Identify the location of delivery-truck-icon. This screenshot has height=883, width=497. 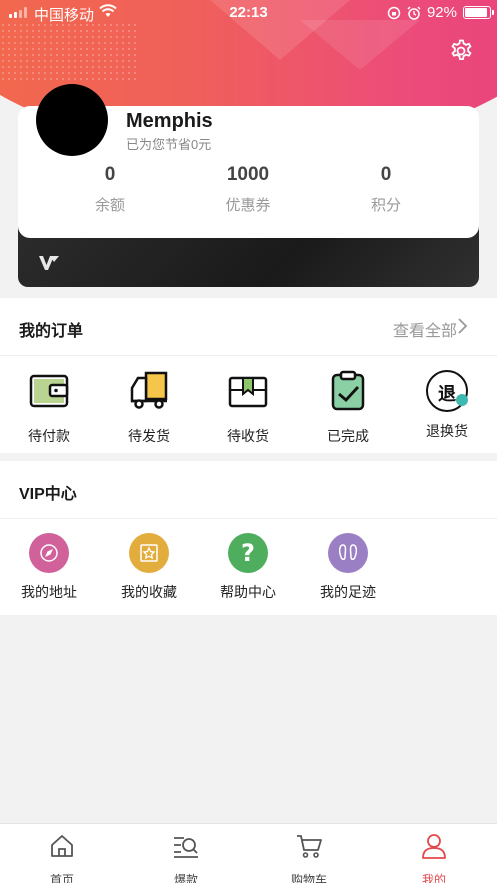
(149, 390).